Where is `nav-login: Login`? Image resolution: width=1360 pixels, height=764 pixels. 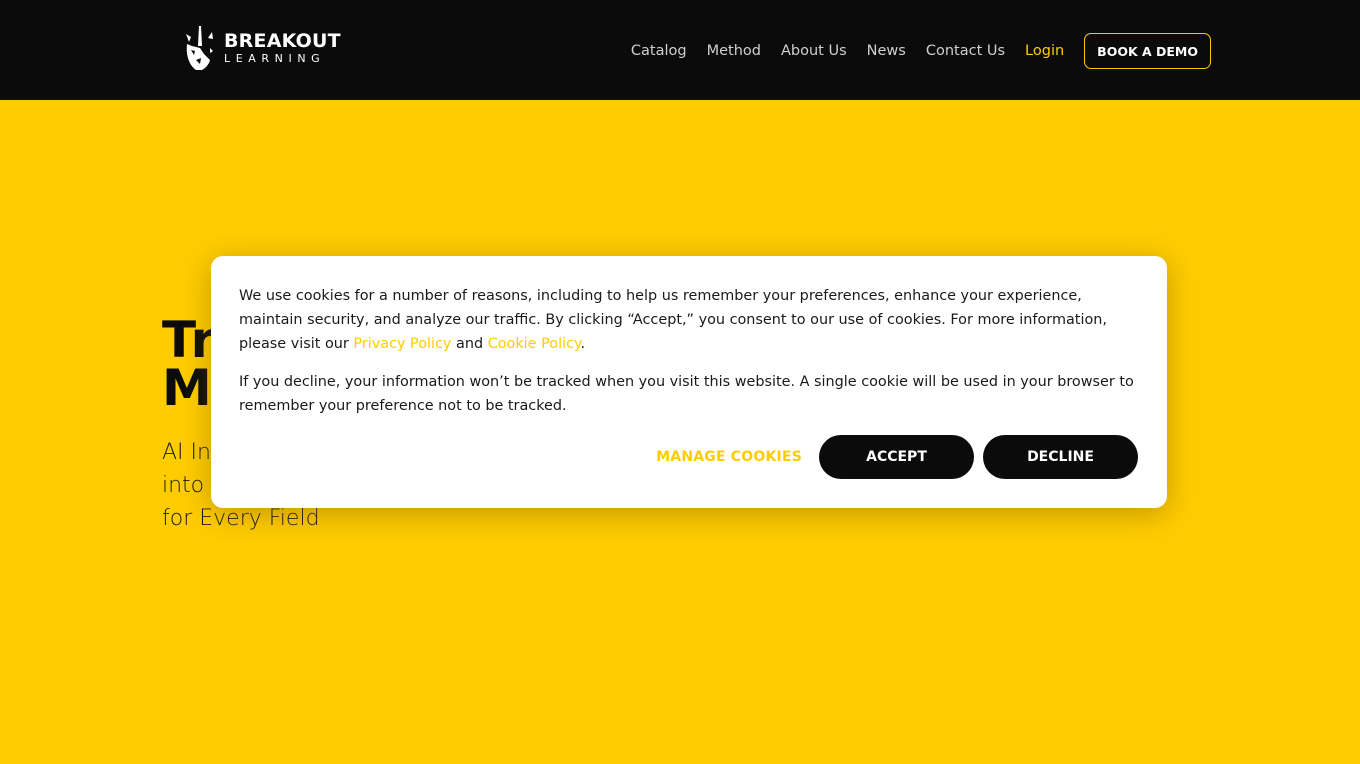 nav-login: Login is located at coordinates (1044, 51).